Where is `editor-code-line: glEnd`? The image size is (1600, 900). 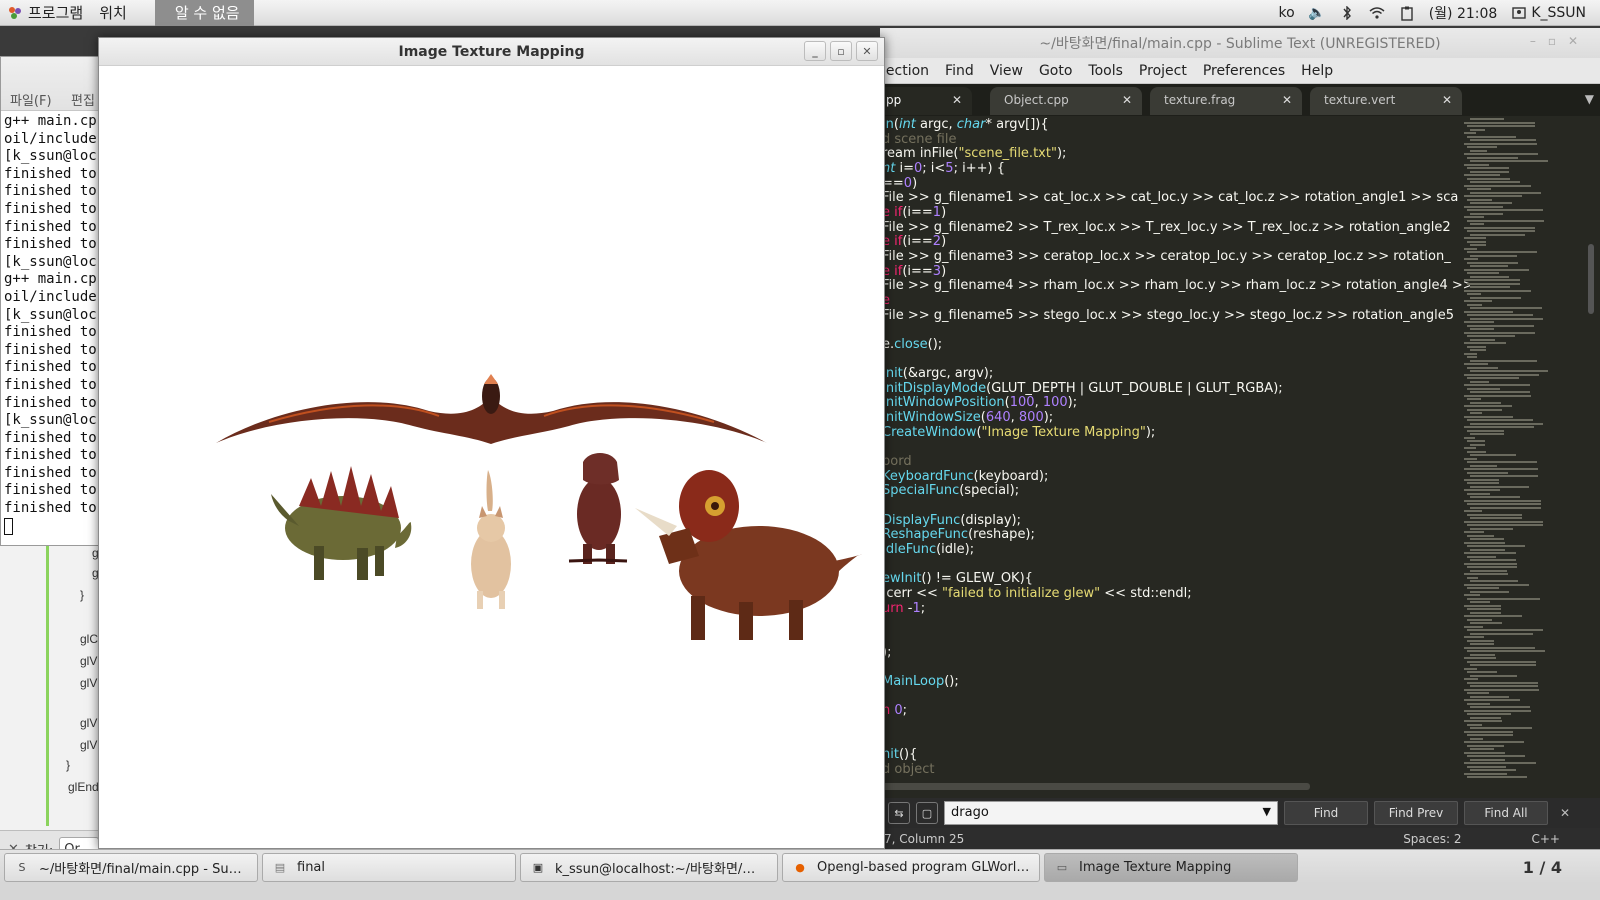 editor-code-line: glEnd is located at coordinates (83, 787).